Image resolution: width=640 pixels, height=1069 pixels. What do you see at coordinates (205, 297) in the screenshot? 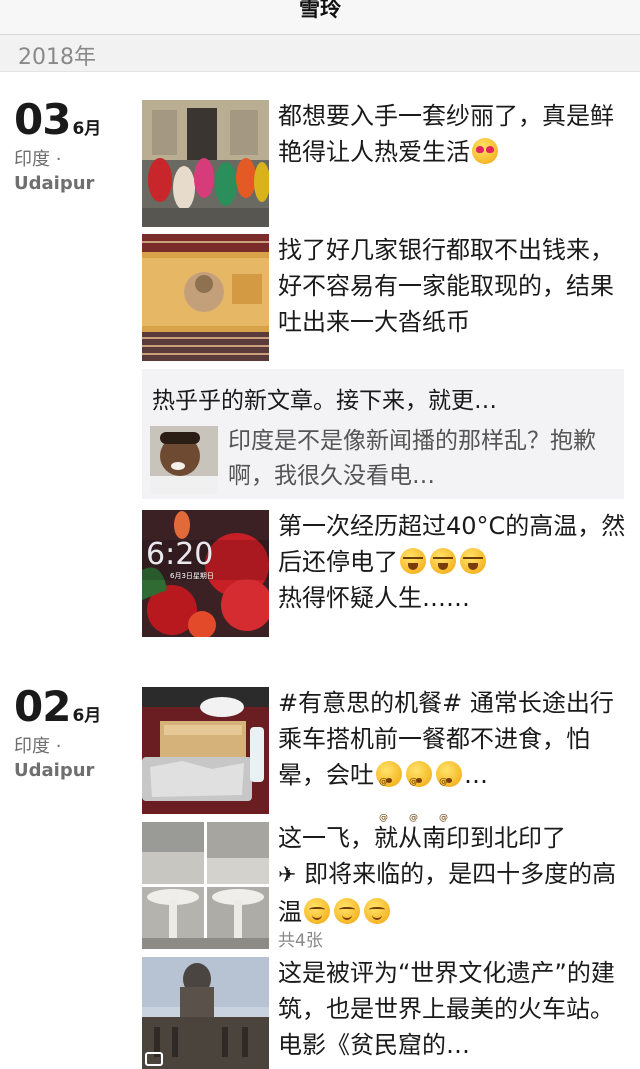
I see `rupee-banknotes-photo` at bounding box center [205, 297].